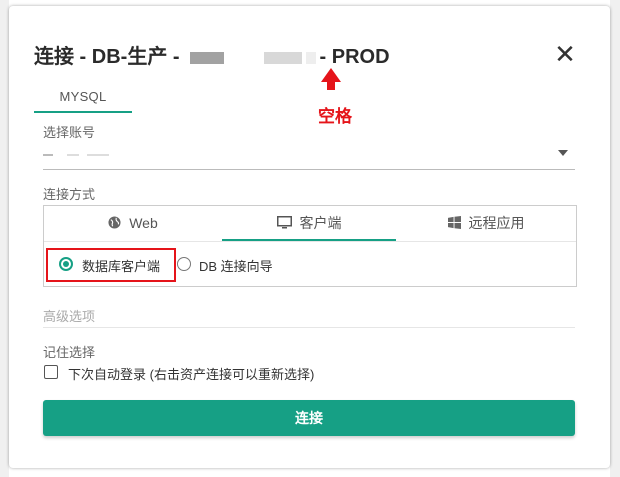 The height and width of the screenshot is (477, 620). I want to click on dialog-title-suffix: - PROD, so click(354, 57).